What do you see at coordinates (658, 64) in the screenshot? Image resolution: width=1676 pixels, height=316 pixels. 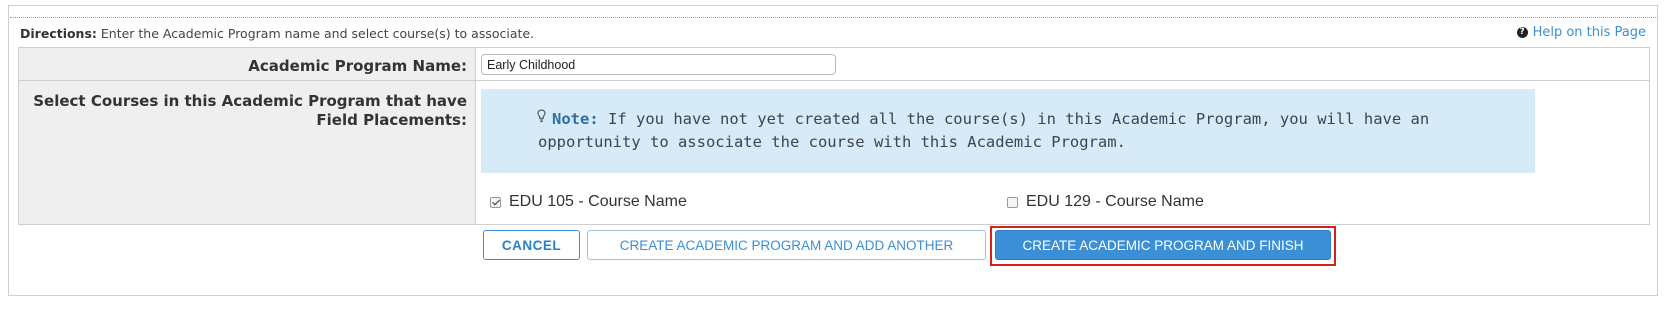 I see `program-name-input` at bounding box center [658, 64].